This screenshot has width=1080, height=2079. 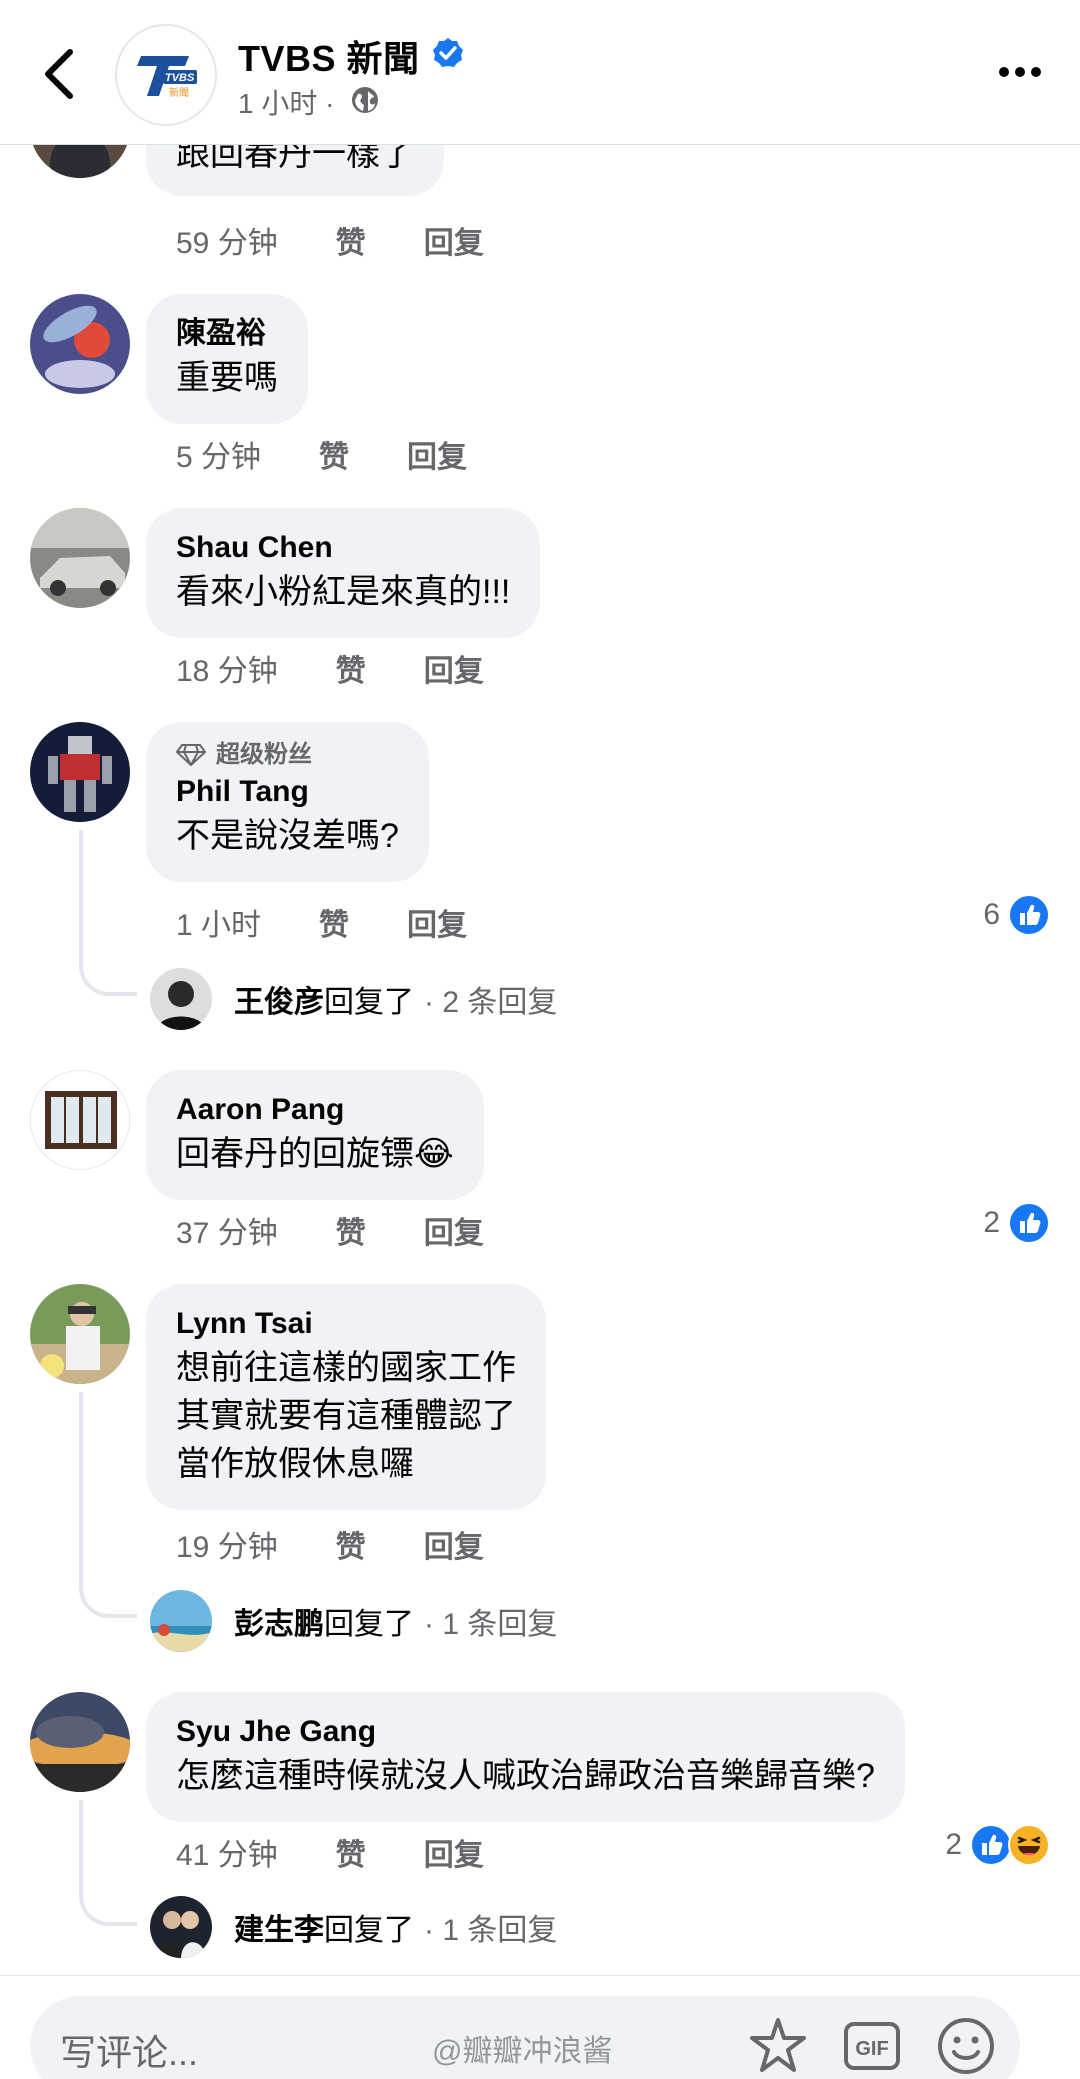 I want to click on comment-author: 陳盈裕, so click(x=227, y=334).